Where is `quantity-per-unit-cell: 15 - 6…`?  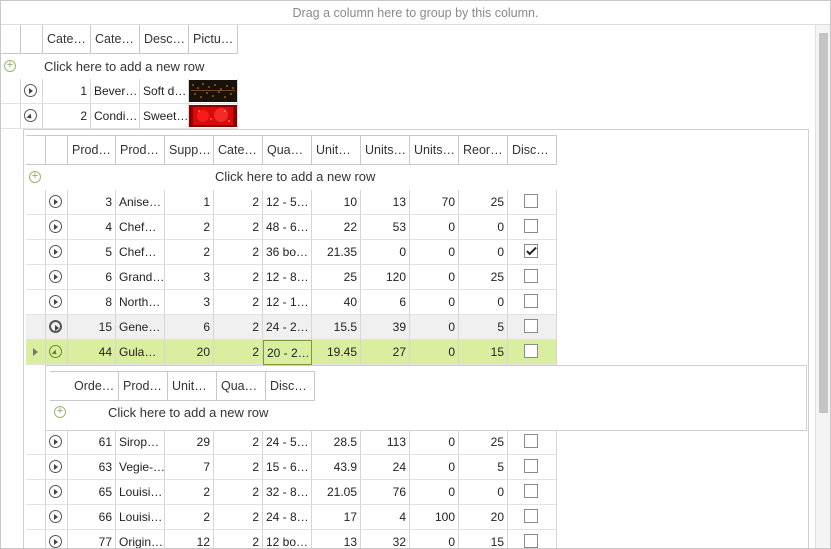 quantity-per-unit-cell: 15 - 6… is located at coordinates (287, 467).